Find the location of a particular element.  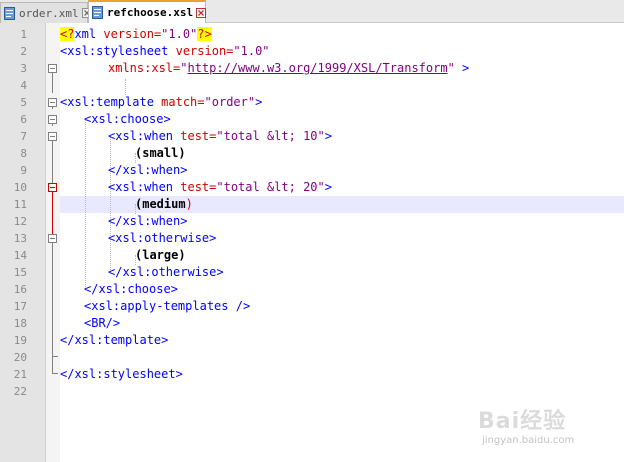

code-line-13: <xsl:otherwise> is located at coordinates (162, 238).